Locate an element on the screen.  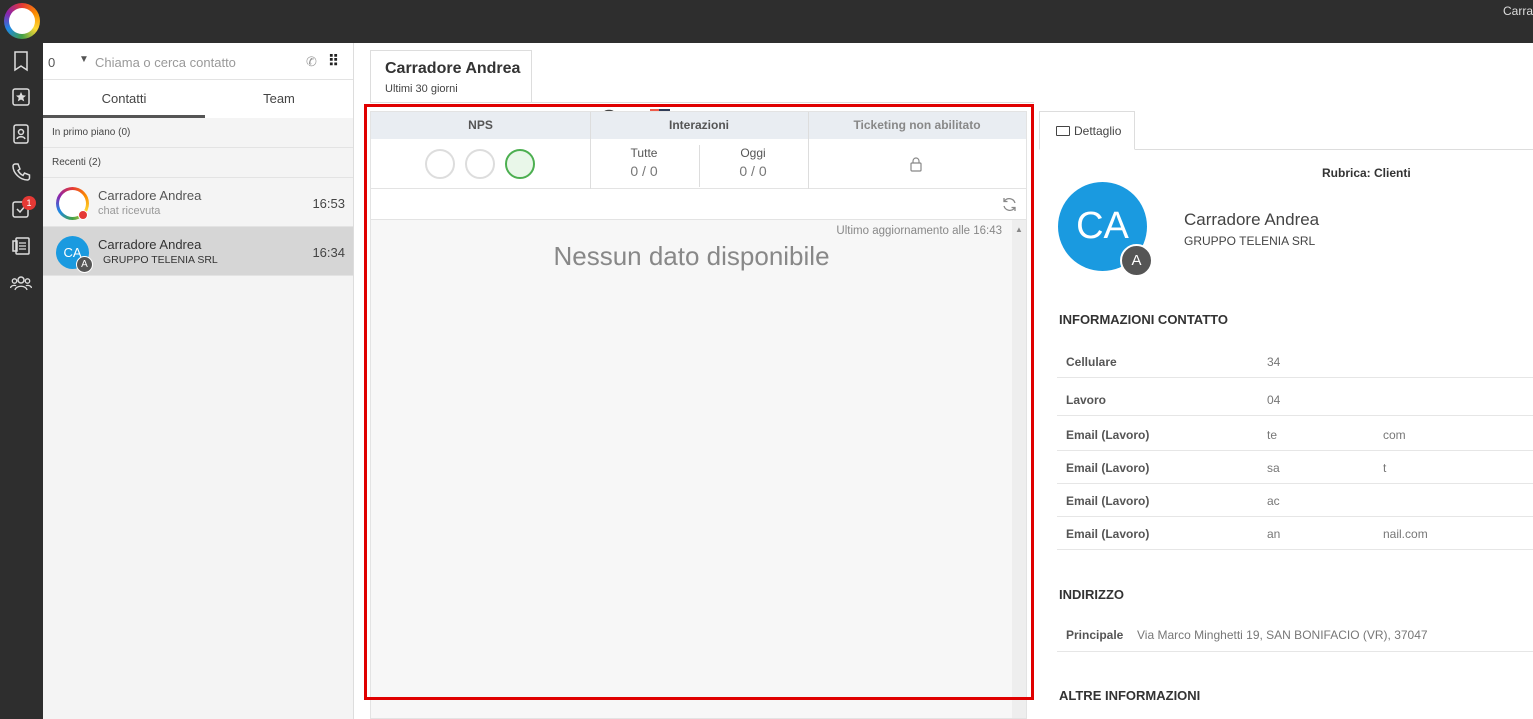
address-section-title: INDIRIZZO is located at coordinates (1091, 594).